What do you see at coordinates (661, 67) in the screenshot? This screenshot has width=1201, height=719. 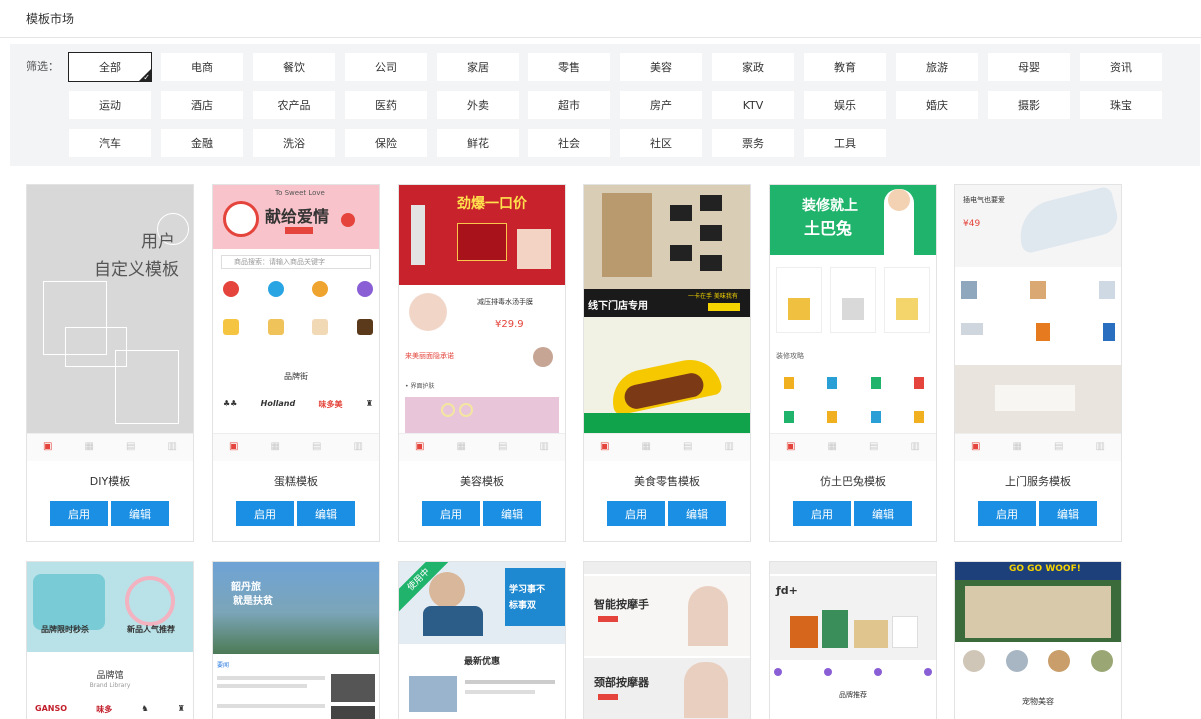 I see `filter-option: 美容` at bounding box center [661, 67].